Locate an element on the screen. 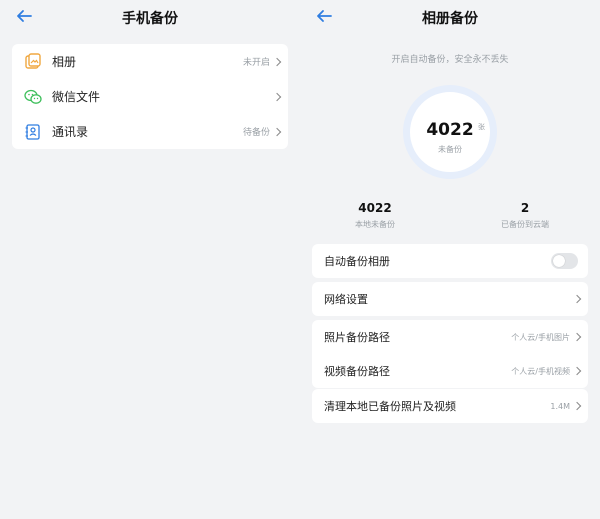 This screenshot has width=600, height=519. header: 相册备份 is located at coordinates (450, 18).